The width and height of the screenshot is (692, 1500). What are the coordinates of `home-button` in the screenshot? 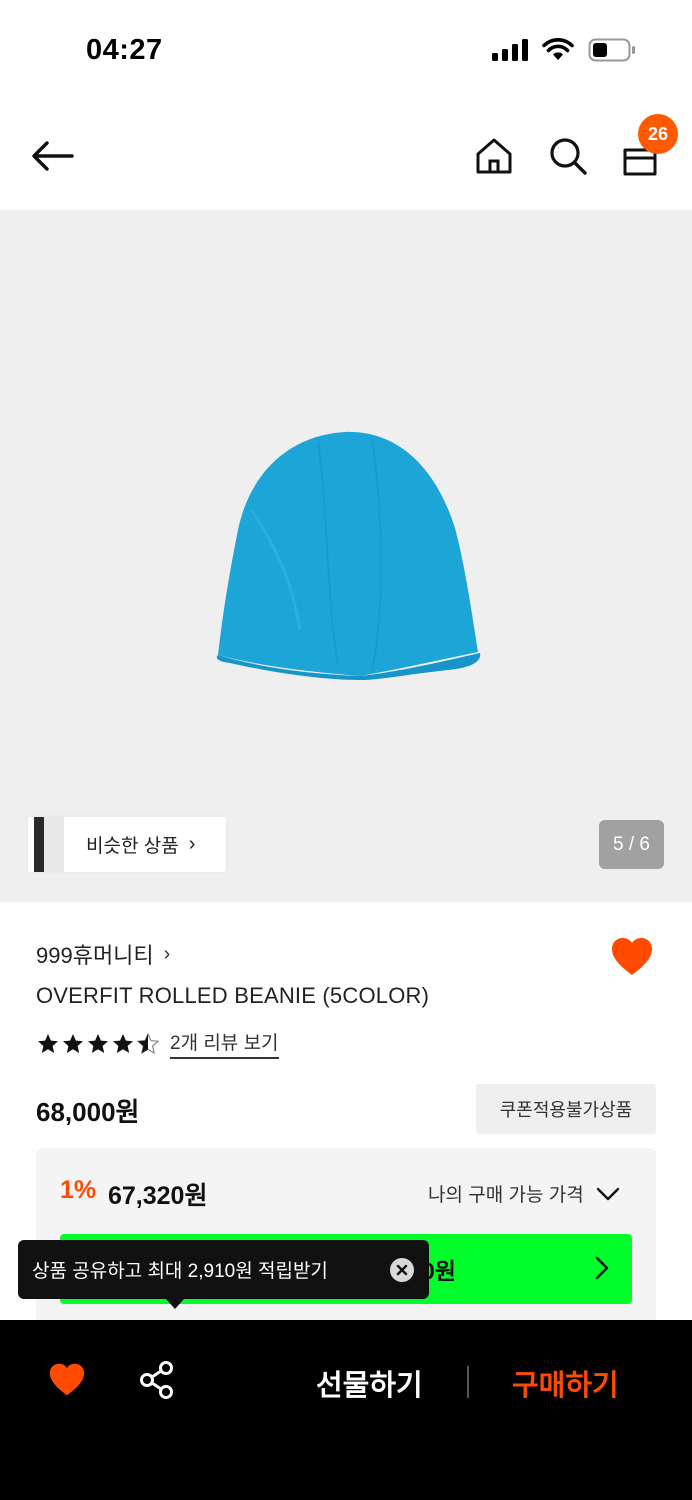 It's located at (494, 156).